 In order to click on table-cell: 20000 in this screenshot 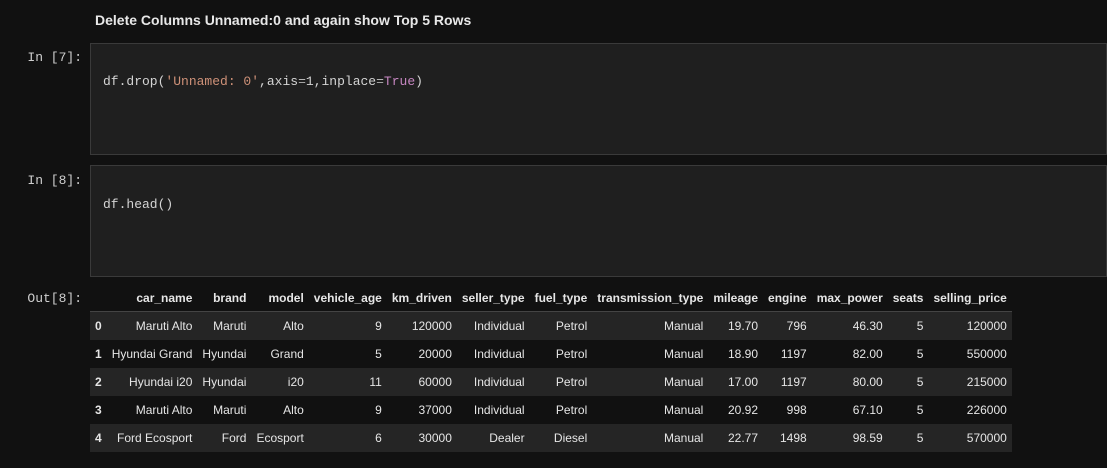, I will do `click(435, 354)`.